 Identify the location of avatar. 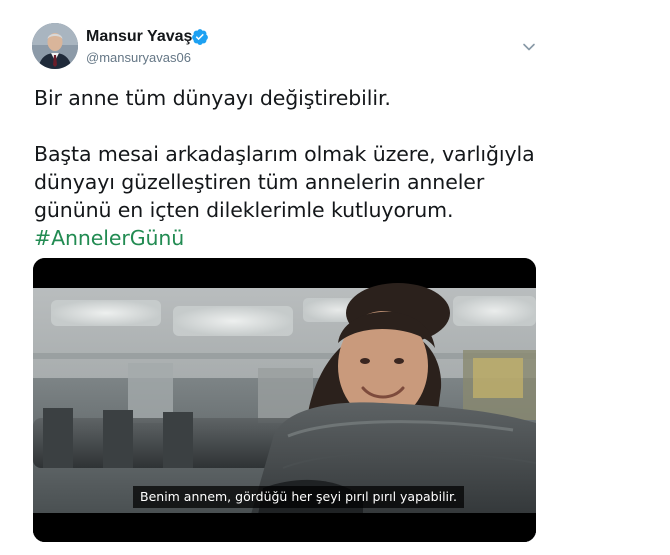
(55, 46).